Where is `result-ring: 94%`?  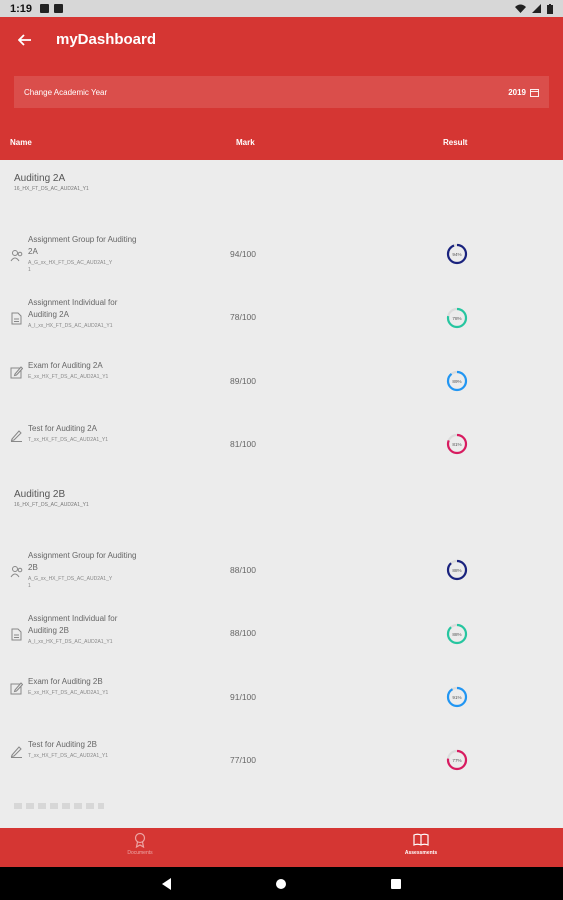
result-ring: 94% is located at coordinates (457, 254).